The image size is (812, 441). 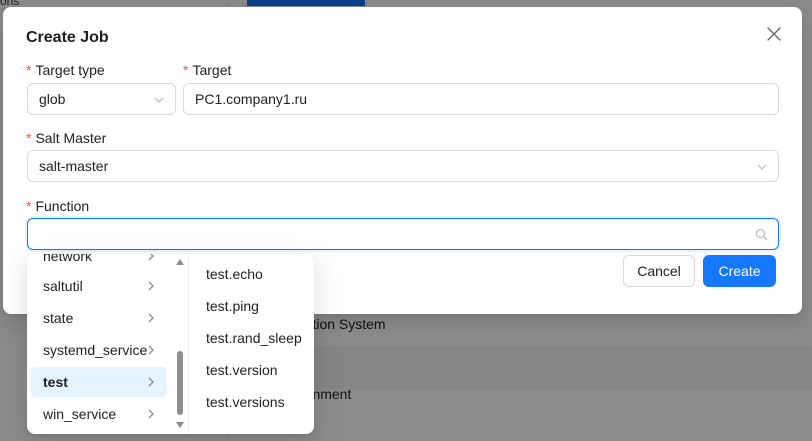 I want to click on function-cascader-input, so click(x=403, y=234).